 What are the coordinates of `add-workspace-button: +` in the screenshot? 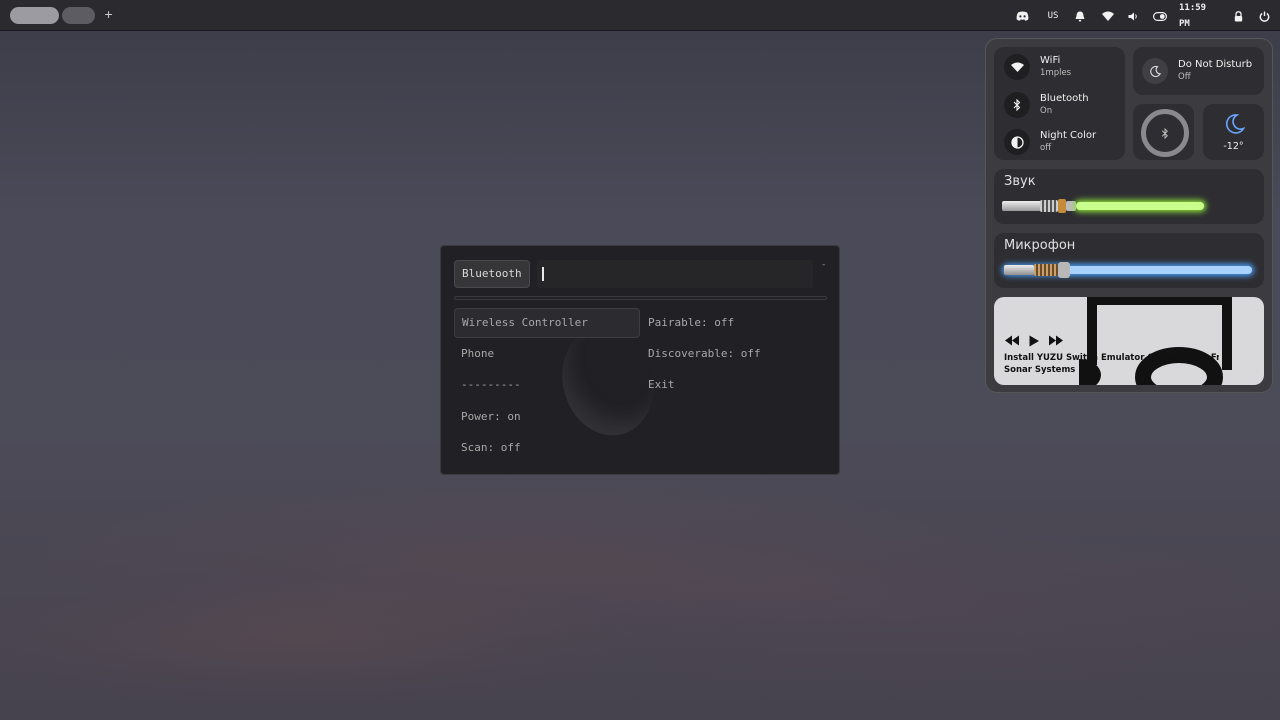 It's located at (108, 15).